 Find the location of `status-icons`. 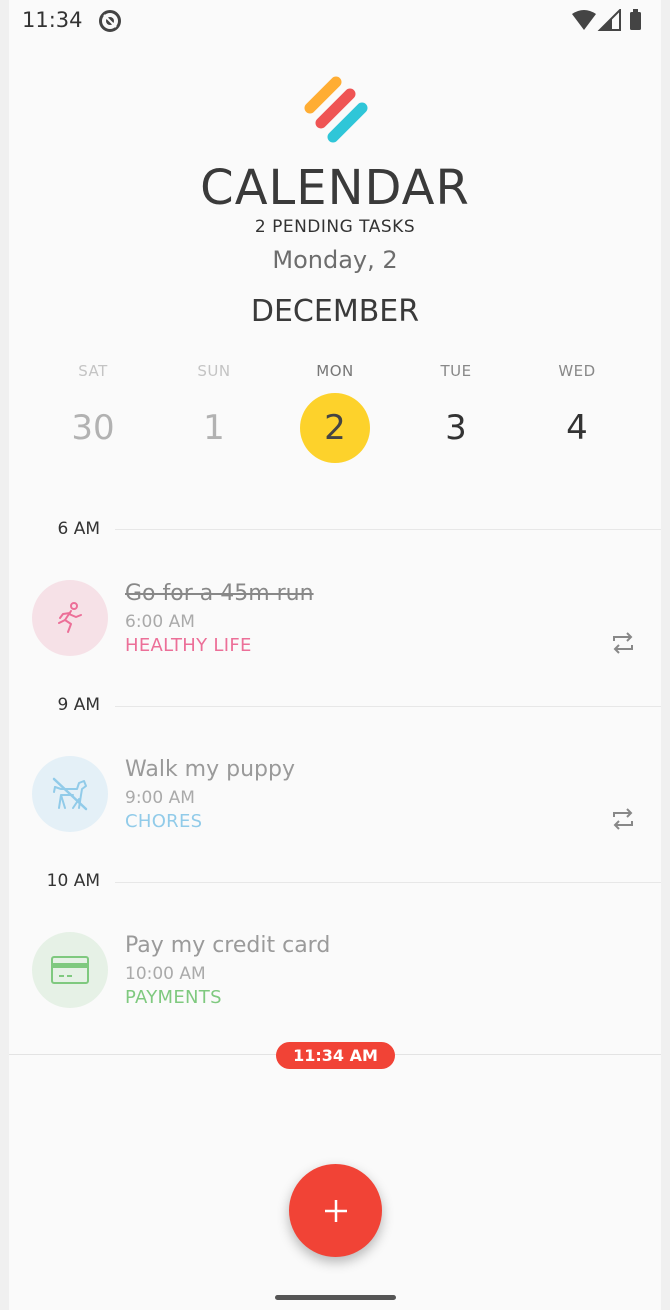

status-icons is located at coordinates (606, 20).